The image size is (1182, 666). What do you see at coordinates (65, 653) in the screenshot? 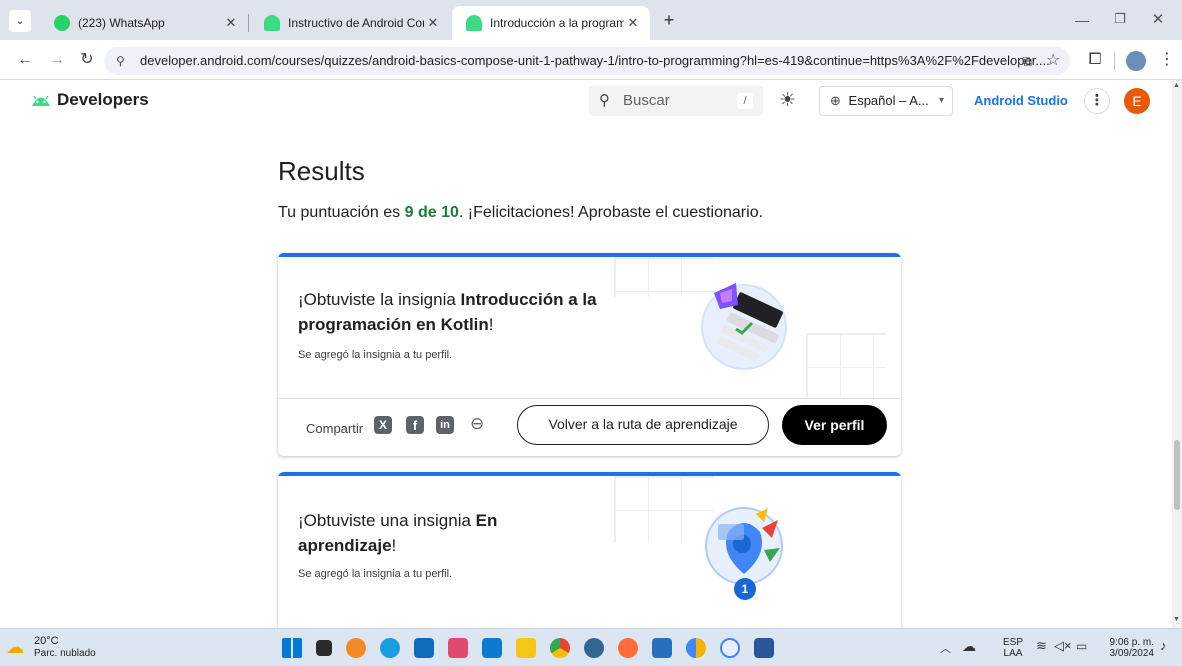
I see `weather-desc: Parc. nublado` at bounding box center [65, 653].